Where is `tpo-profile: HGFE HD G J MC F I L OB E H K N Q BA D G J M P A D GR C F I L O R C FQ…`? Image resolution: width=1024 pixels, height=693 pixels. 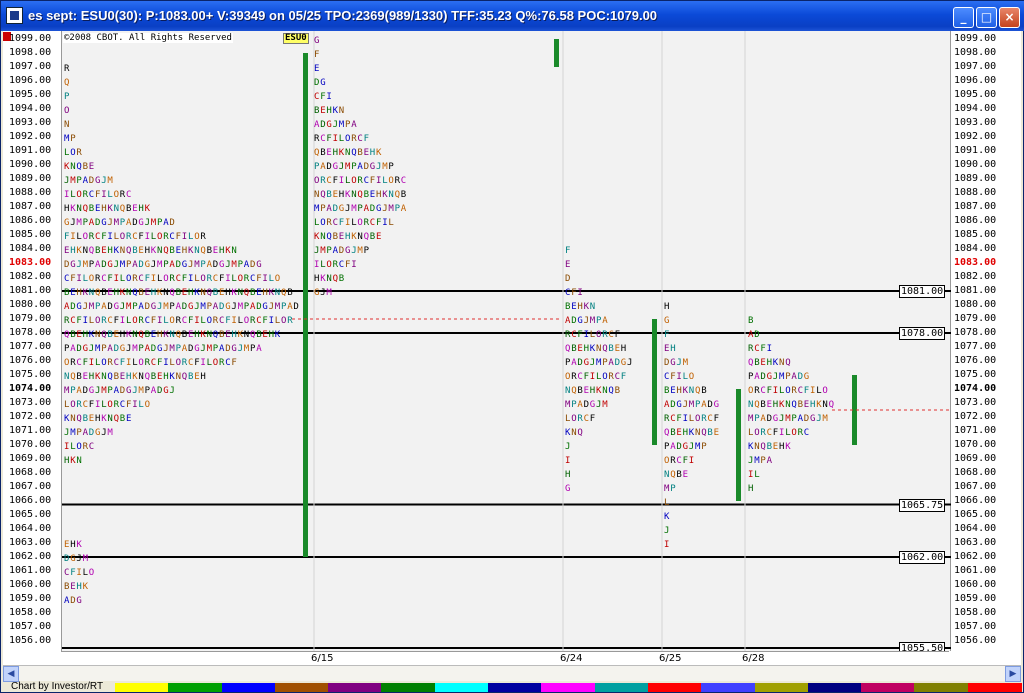 tpo-profile: HGFE HD G J MC F I L OB E H K N Q BA D G J M P A D GR C F I L O R C FQ… is located at coordinates (691, 426).